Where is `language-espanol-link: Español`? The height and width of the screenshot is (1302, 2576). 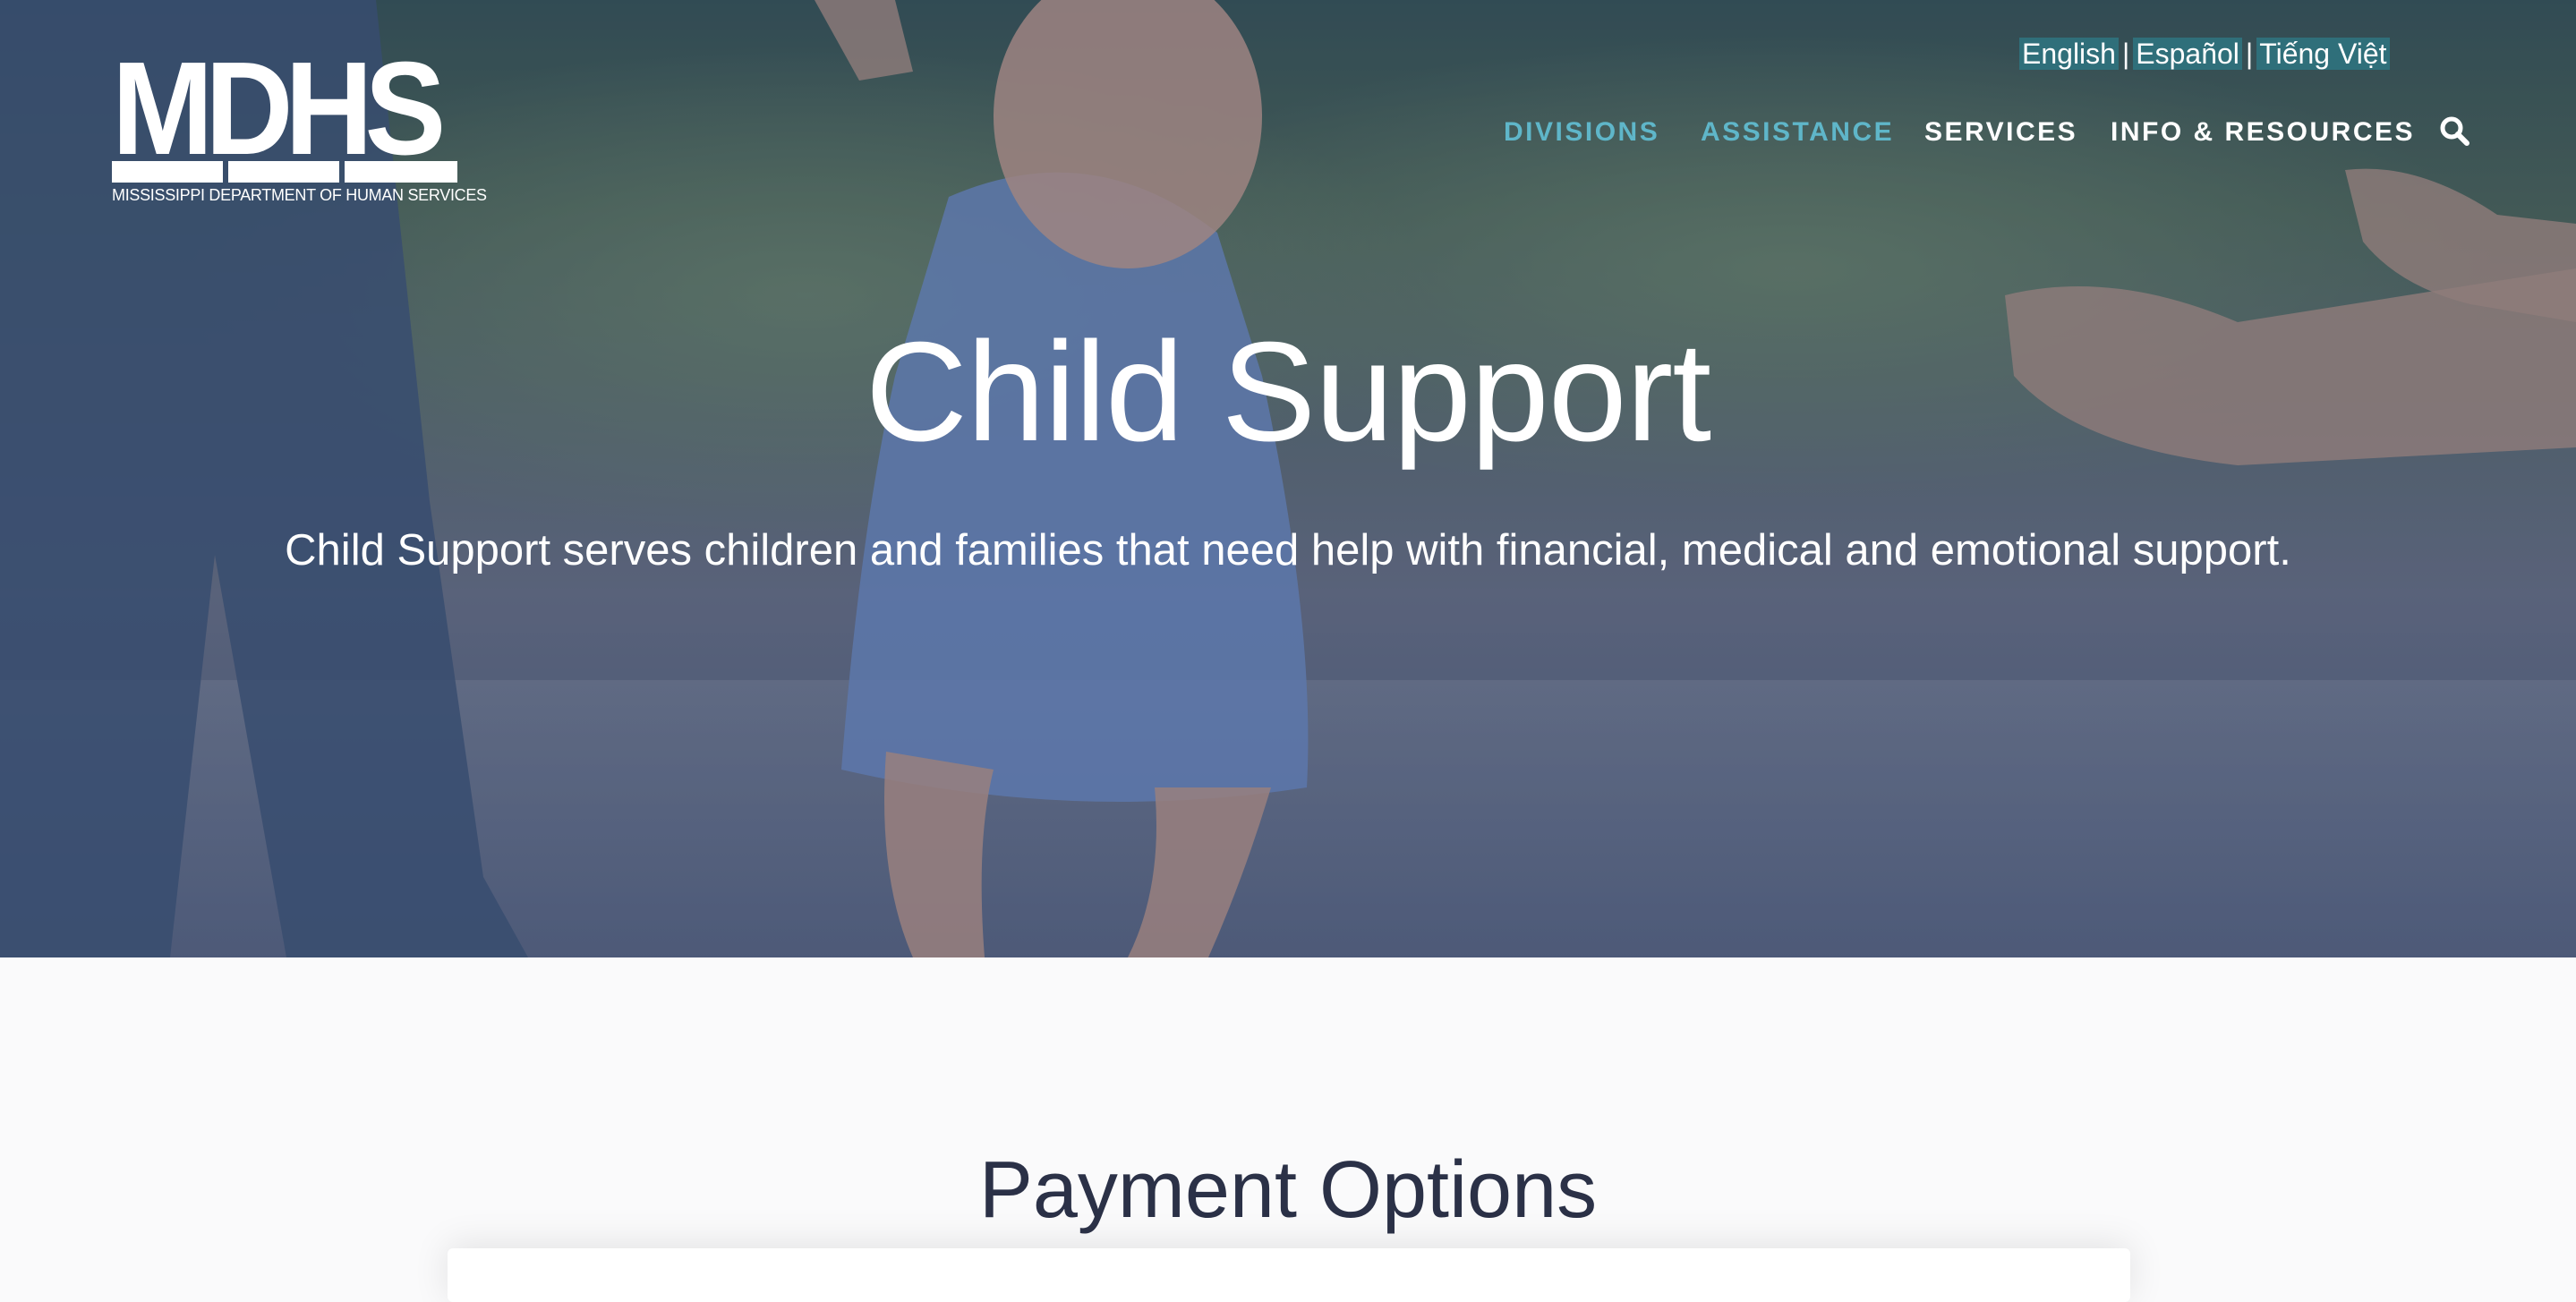
language-espanol-link: Español is located at coordinates (2187, 54).